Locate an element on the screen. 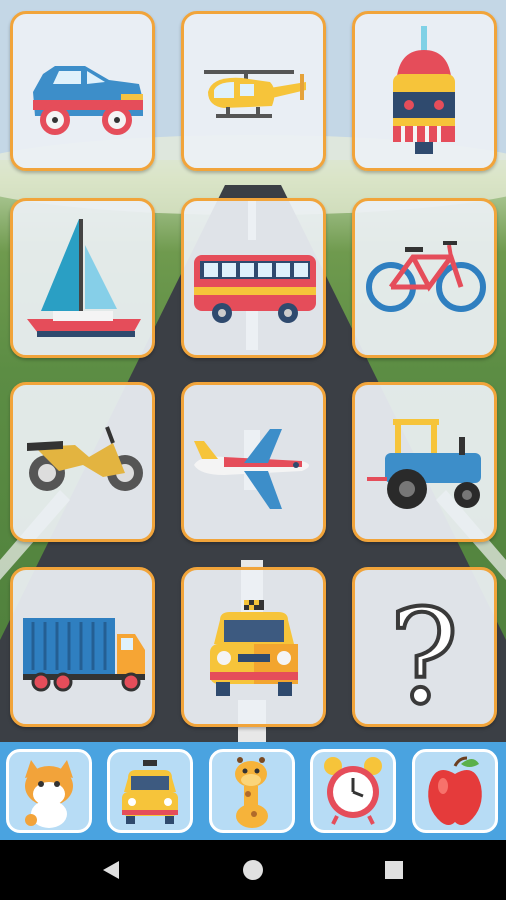  vehicle-card-bus is located at coordinates (253, 278).